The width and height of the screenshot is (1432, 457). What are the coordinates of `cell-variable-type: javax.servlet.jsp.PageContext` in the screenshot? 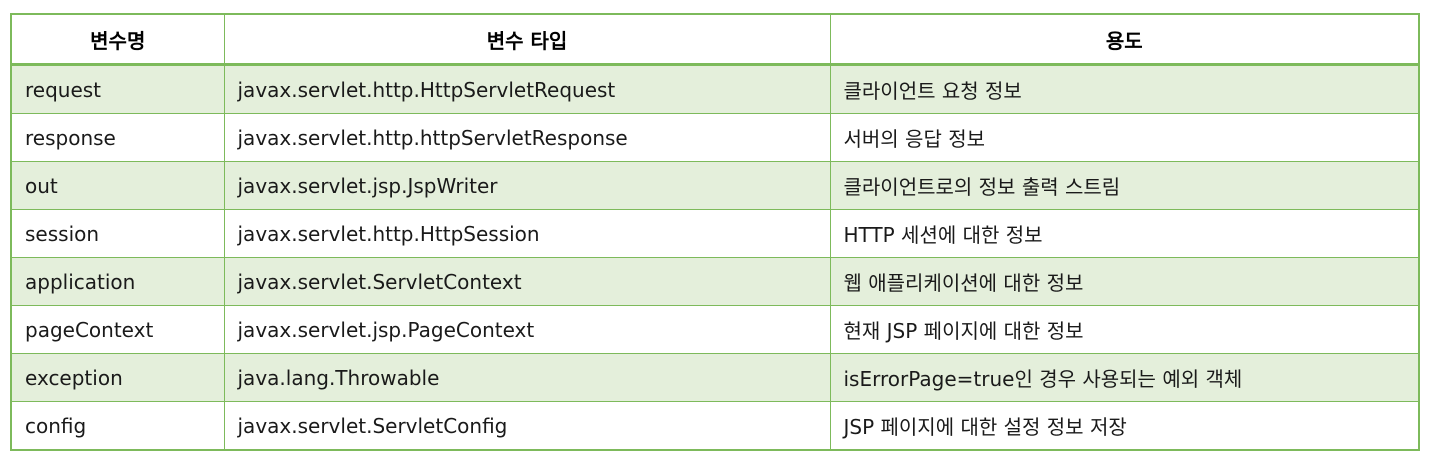 It's located at (527, 329).